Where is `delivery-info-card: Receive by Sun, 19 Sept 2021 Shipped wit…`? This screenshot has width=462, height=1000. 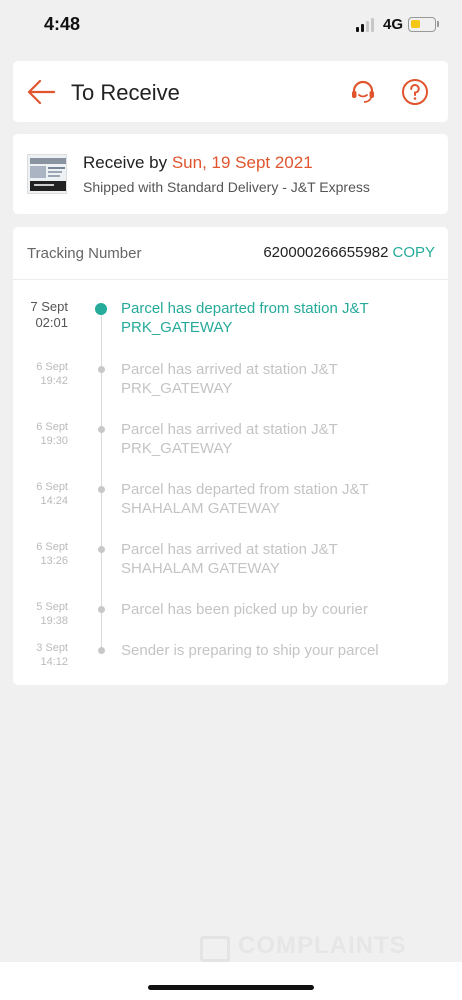
delivery-info-card: Receive by Sun, 19 Sept 2021 Shipped wit… is located at coordinates (230, 174).